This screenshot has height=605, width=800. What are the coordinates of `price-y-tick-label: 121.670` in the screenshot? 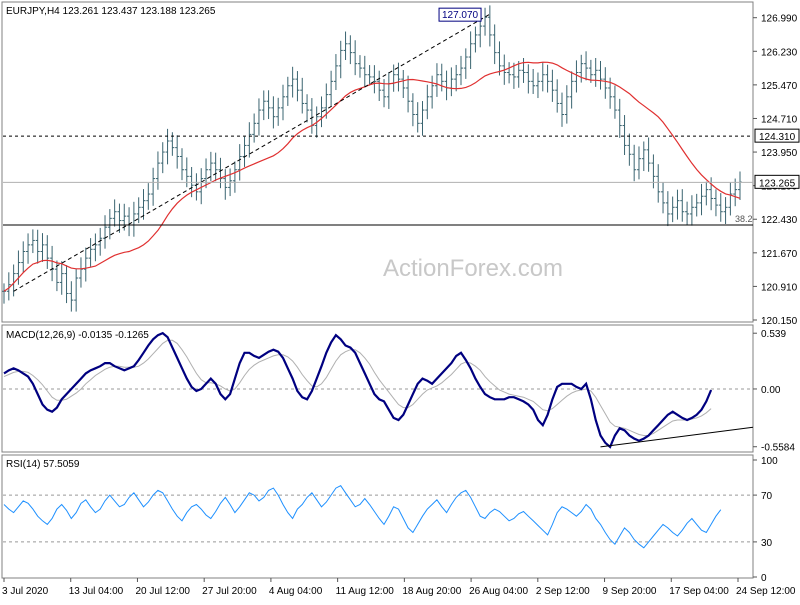 It's located at (779, 254).